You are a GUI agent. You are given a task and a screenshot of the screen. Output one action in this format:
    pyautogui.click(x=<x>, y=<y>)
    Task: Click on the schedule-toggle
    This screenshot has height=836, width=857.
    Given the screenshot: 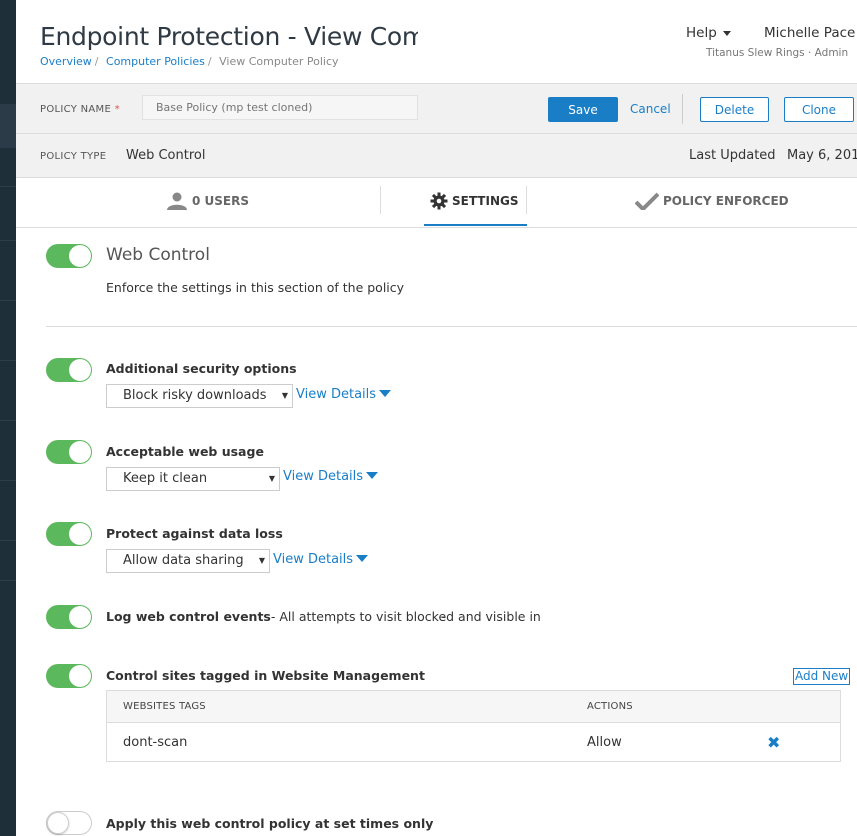 What is the action you would take?
    pyautogui.click(x=69, y=823)
    